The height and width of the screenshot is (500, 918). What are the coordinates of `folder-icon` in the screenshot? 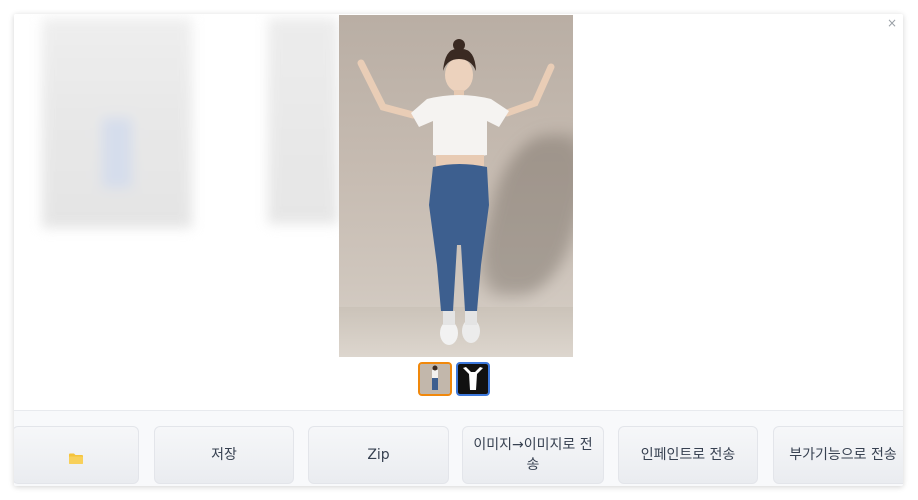 It's located at (75, 457).